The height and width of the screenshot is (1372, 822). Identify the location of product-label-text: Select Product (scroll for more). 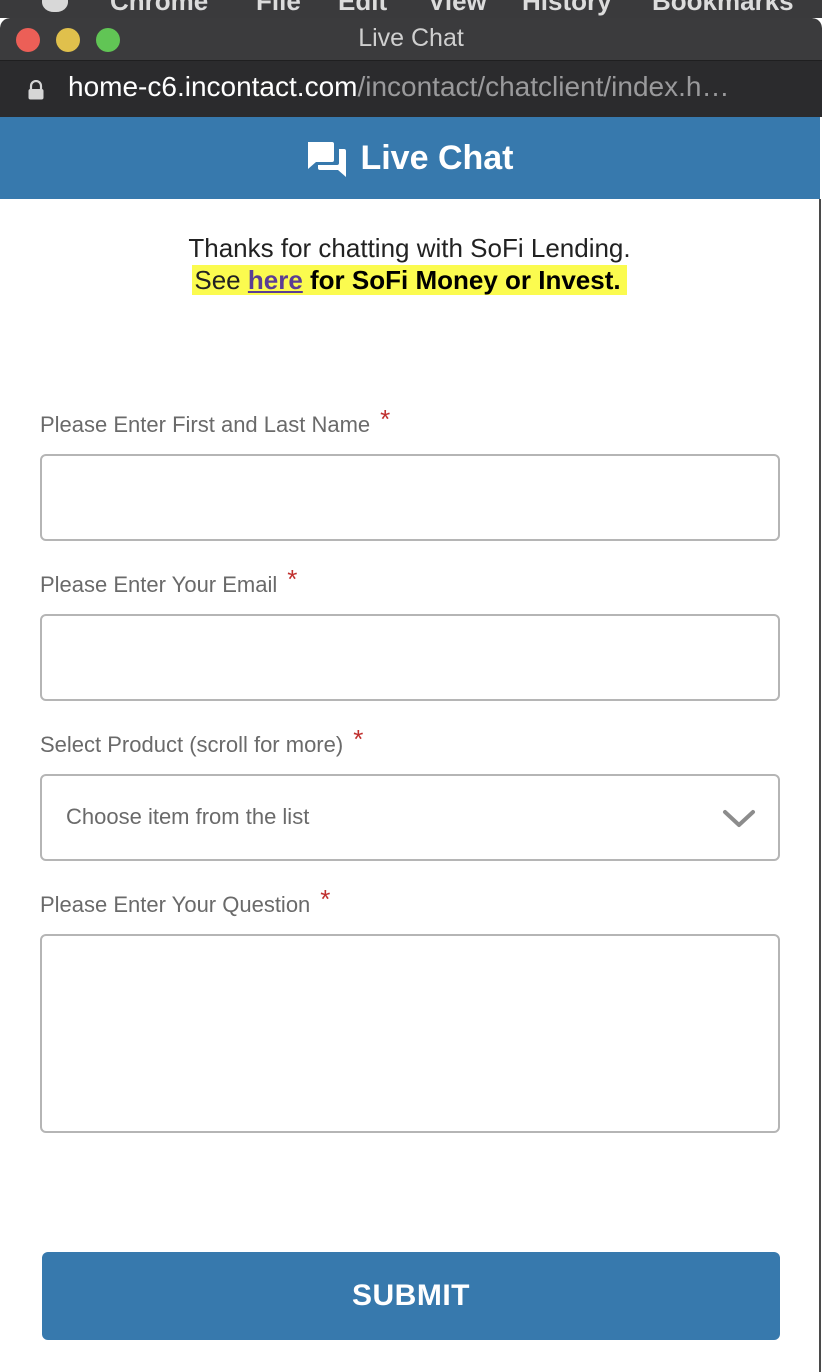
(192, 744).